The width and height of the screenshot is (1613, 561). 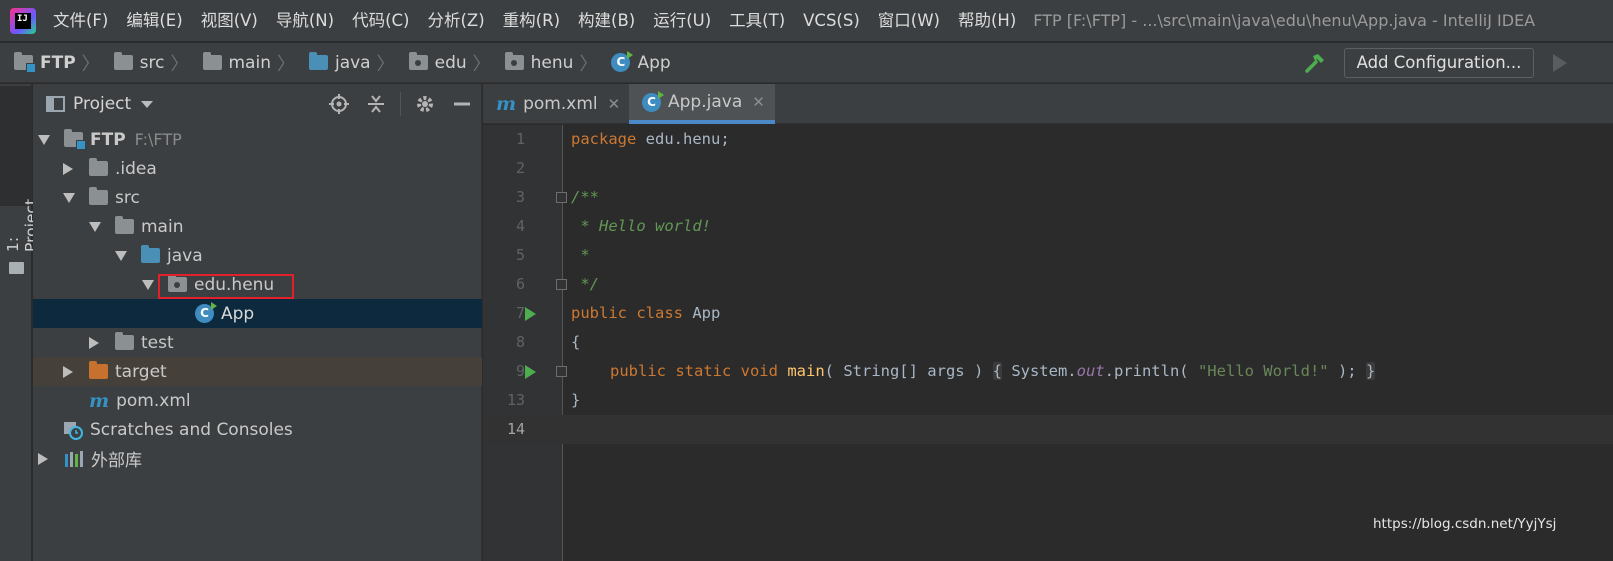 What do you see at coordinates (50, 63) in the screenshot?
I see `breadcrumb-ftp: FTP 〉` at bounding box center [50, 63].